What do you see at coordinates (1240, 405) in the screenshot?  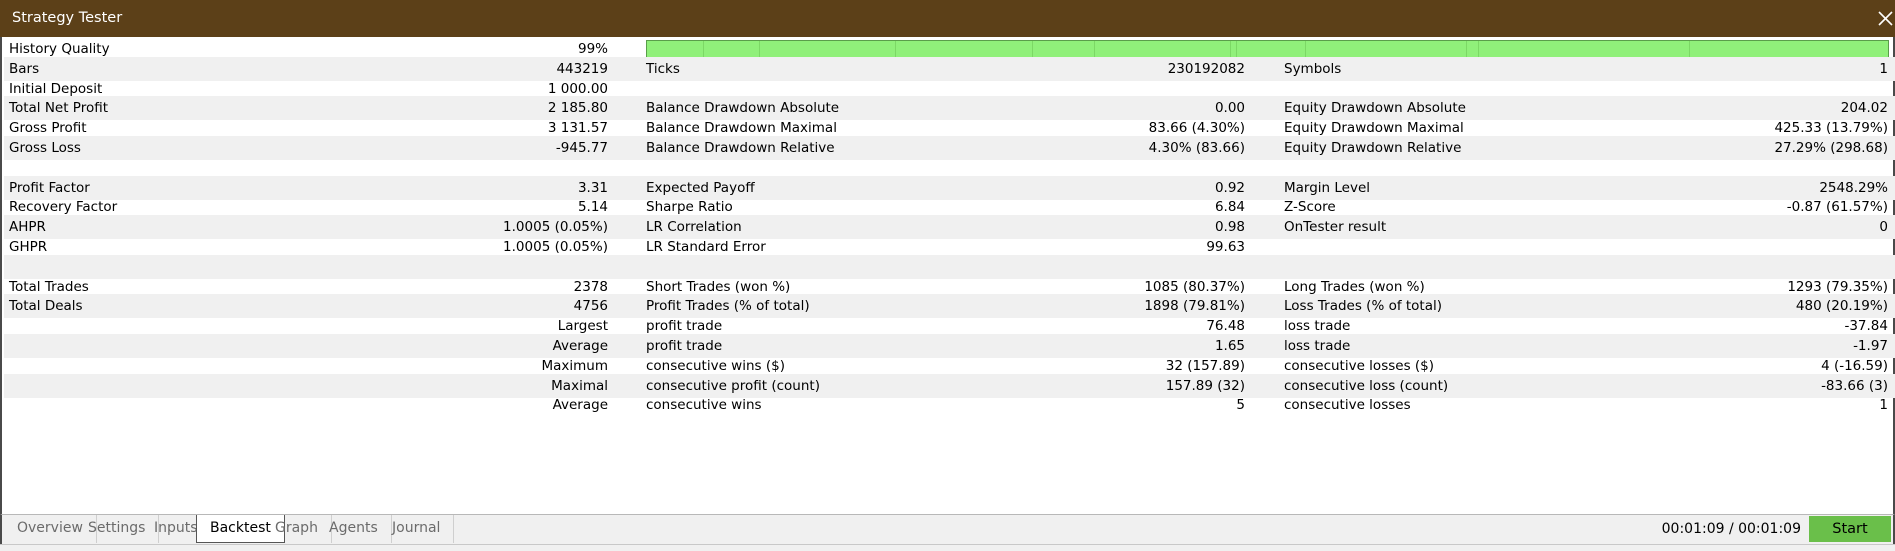 I see `metric-value-col2: 5` at bounding box center [1240, 405].